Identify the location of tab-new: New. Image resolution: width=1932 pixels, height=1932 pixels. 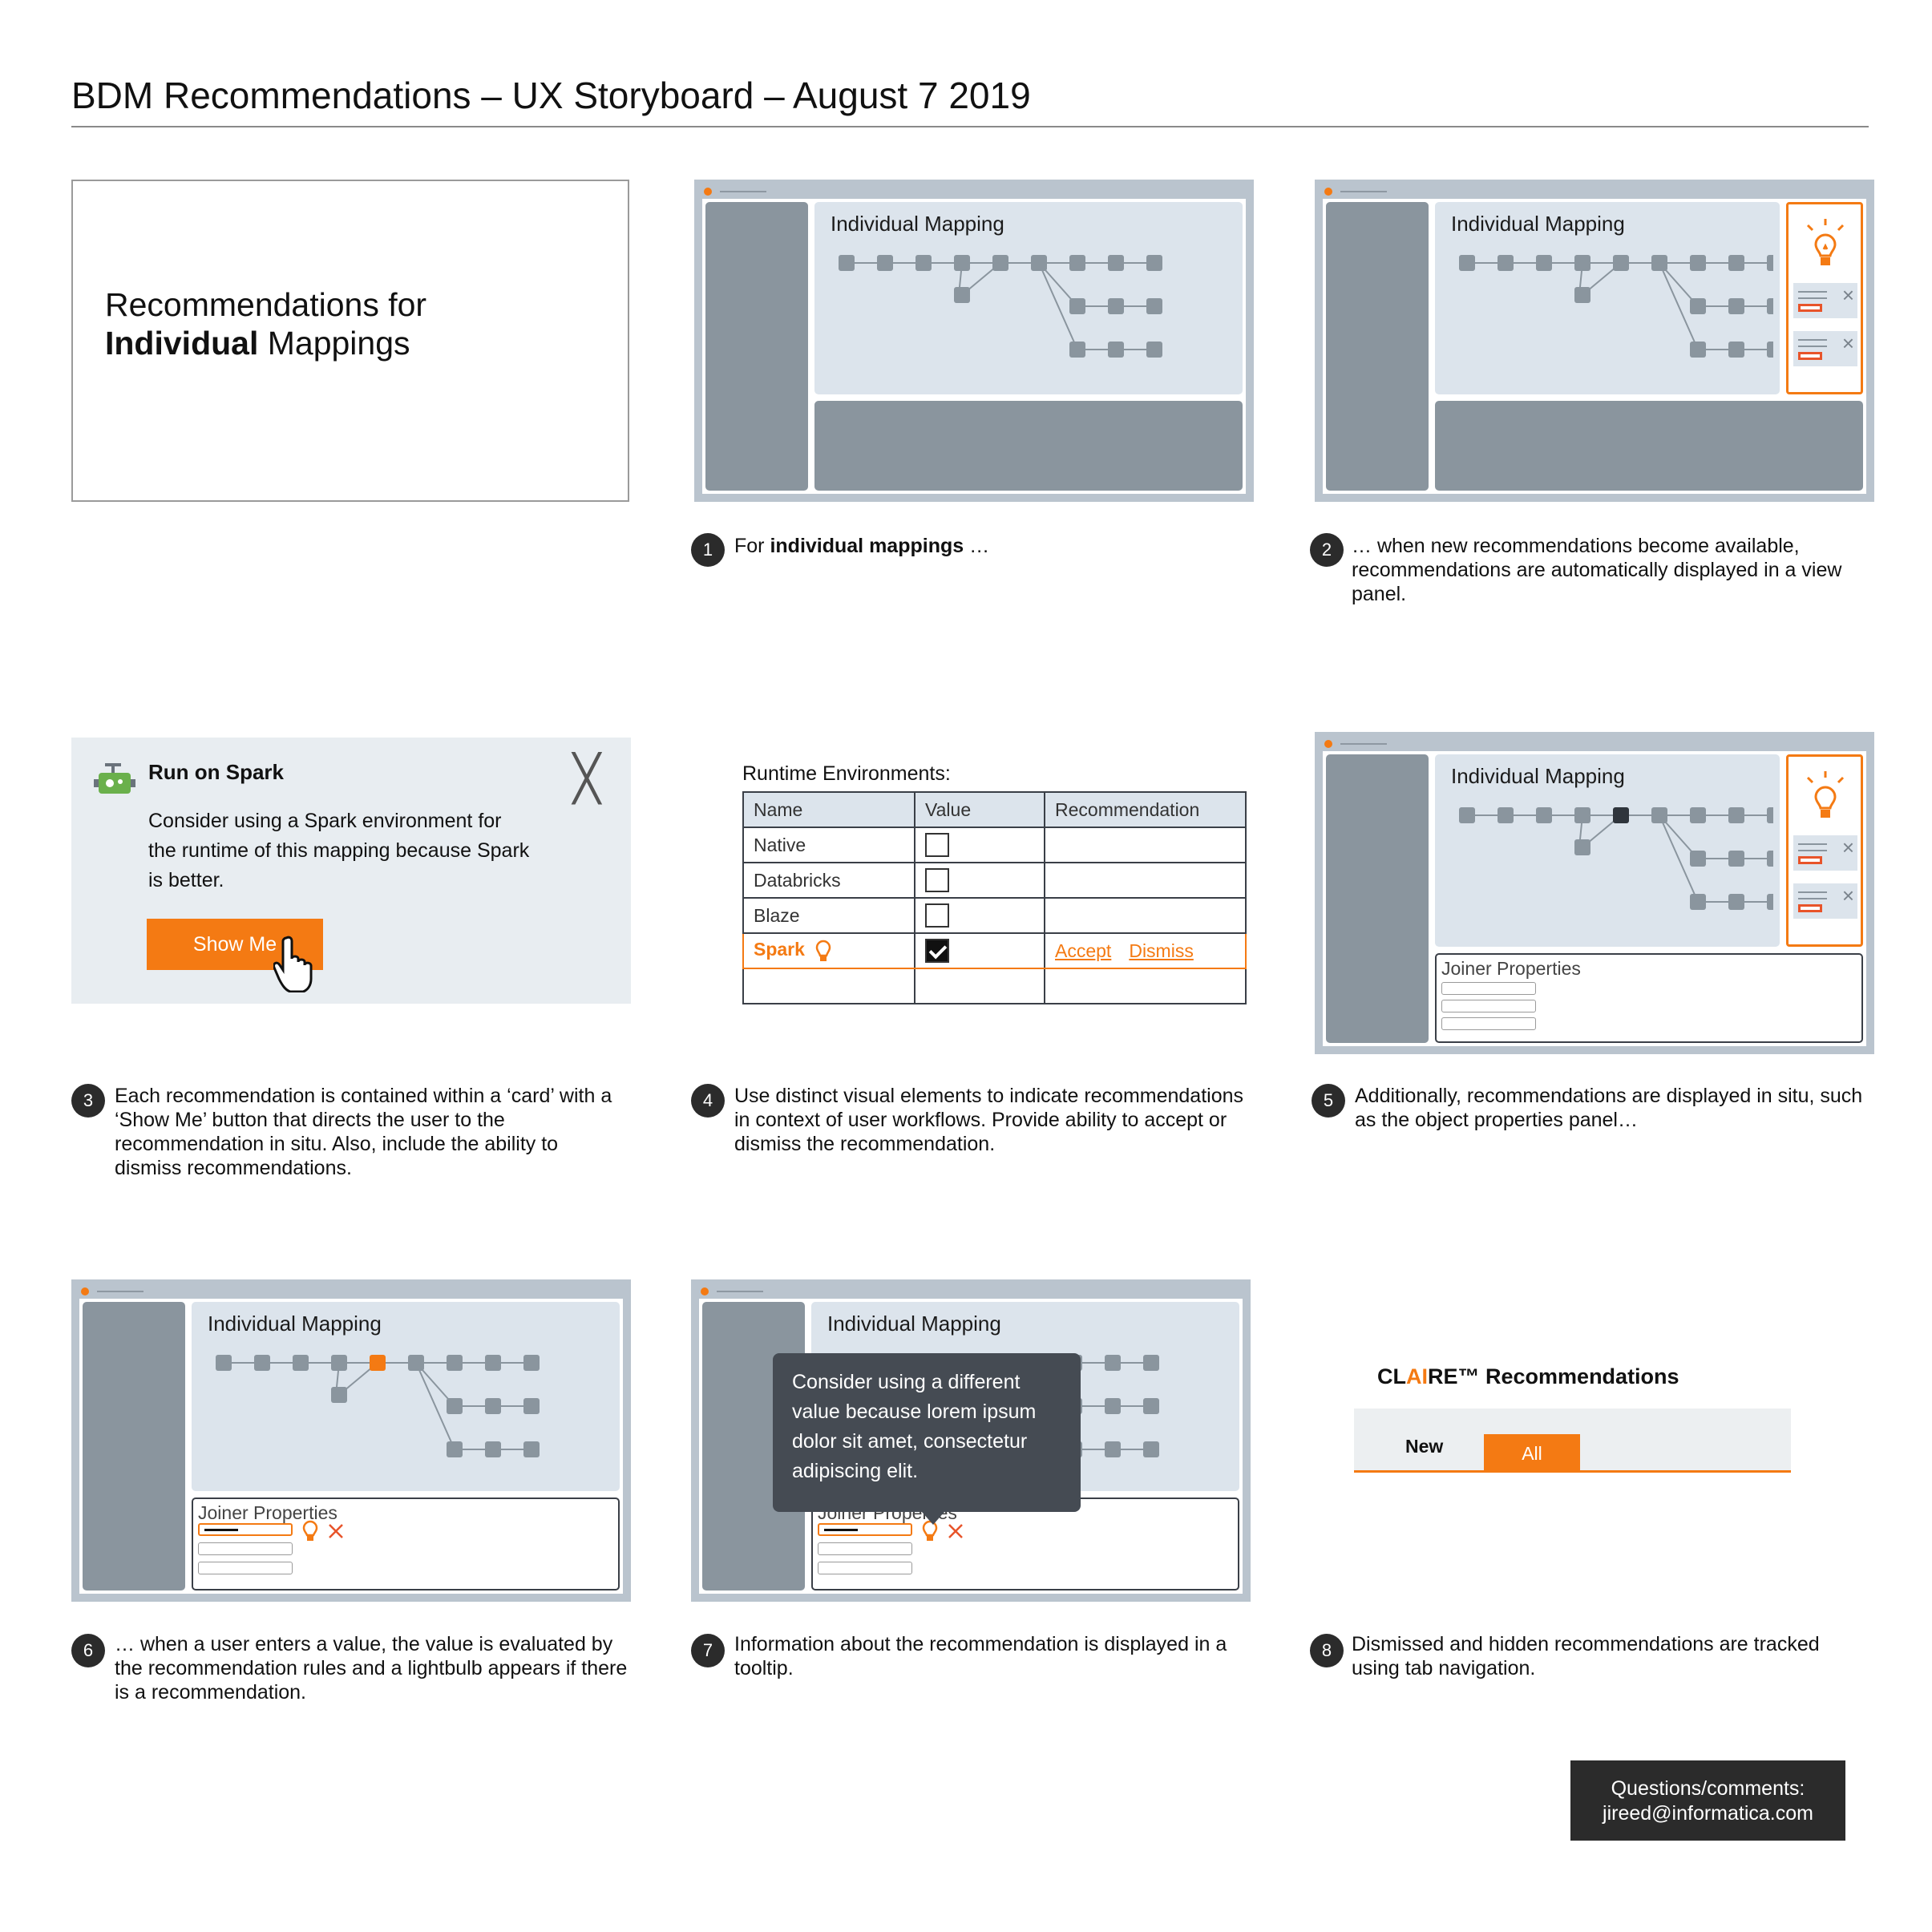
(1424, 1446).